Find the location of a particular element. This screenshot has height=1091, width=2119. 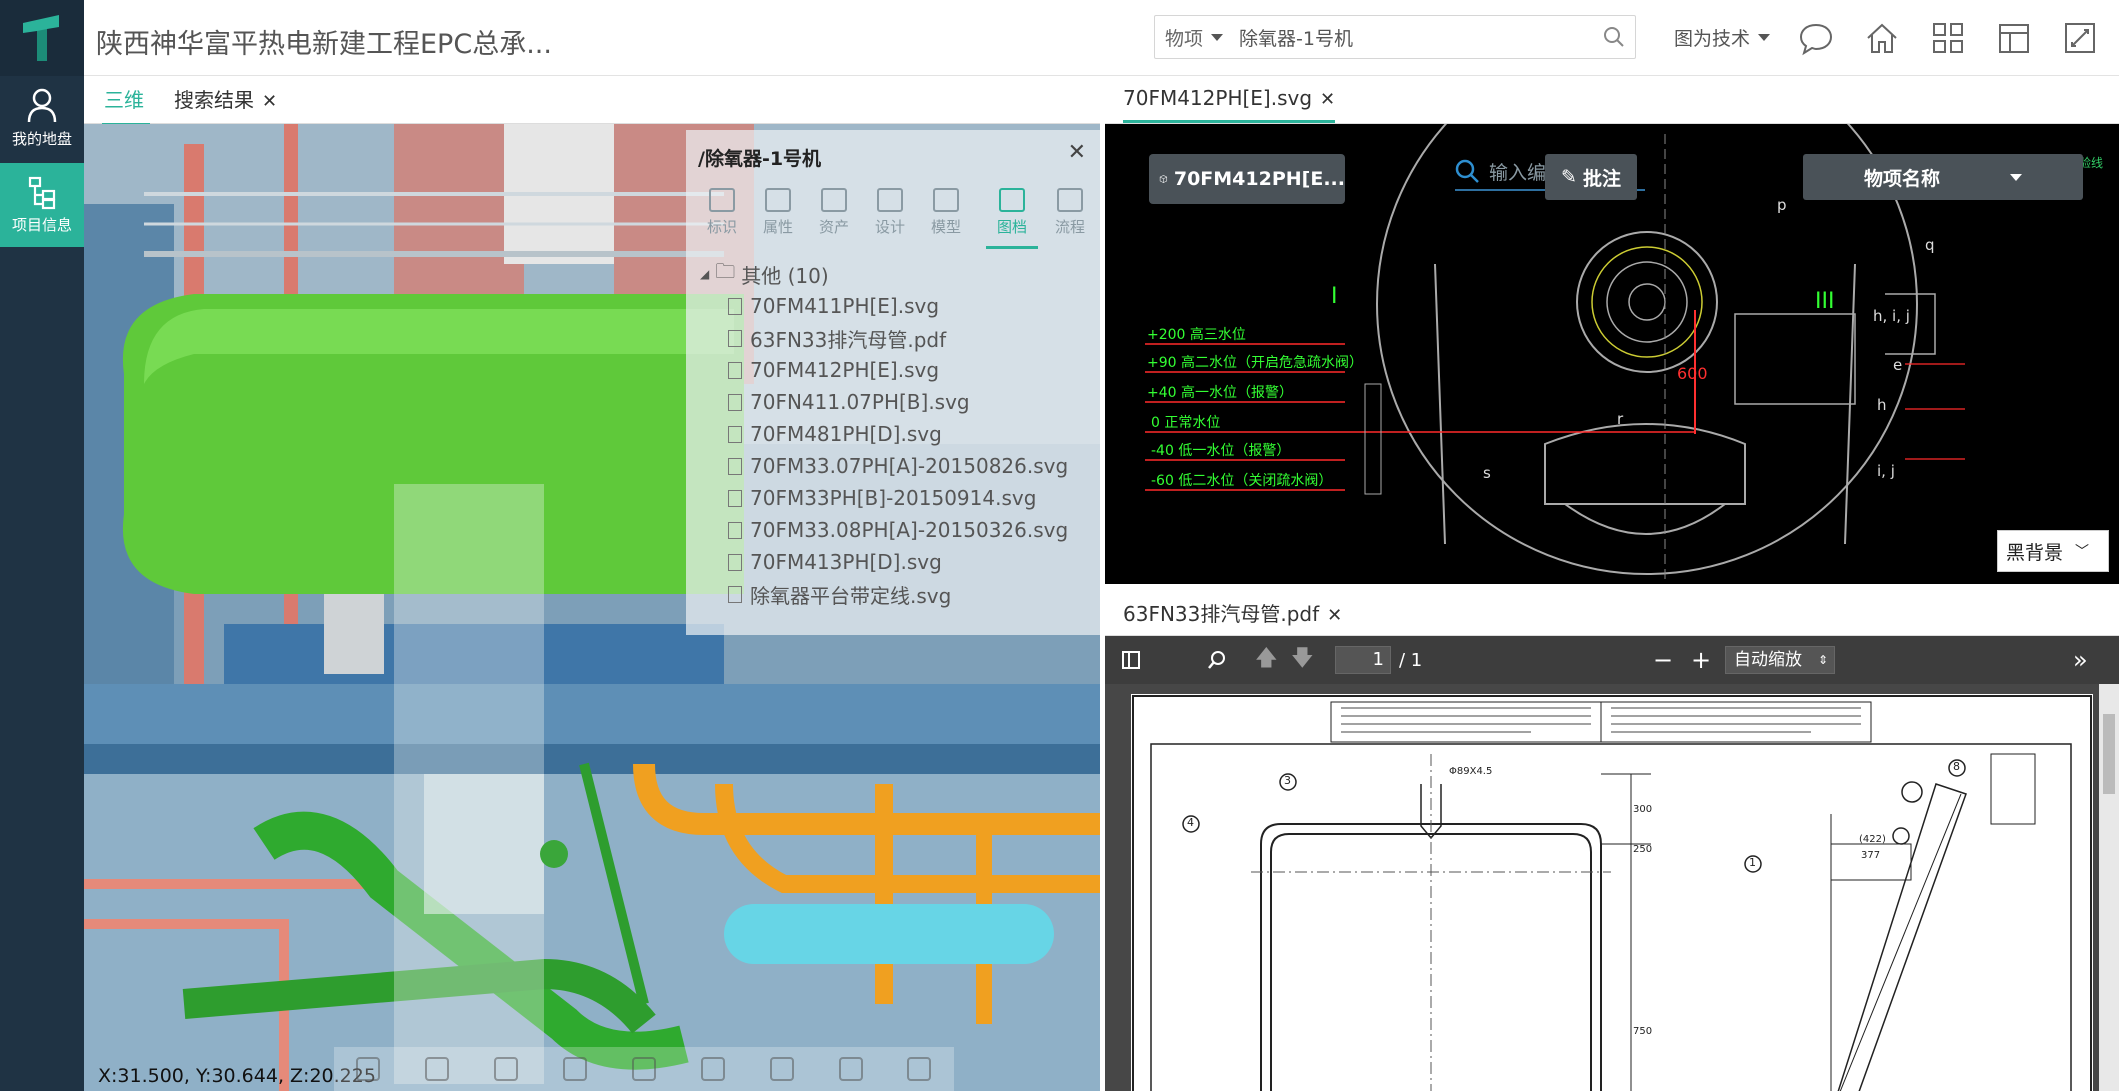

tab-svg-document: 70FM412PH[E].svg ✕ is located at coordinates (1229, 104).